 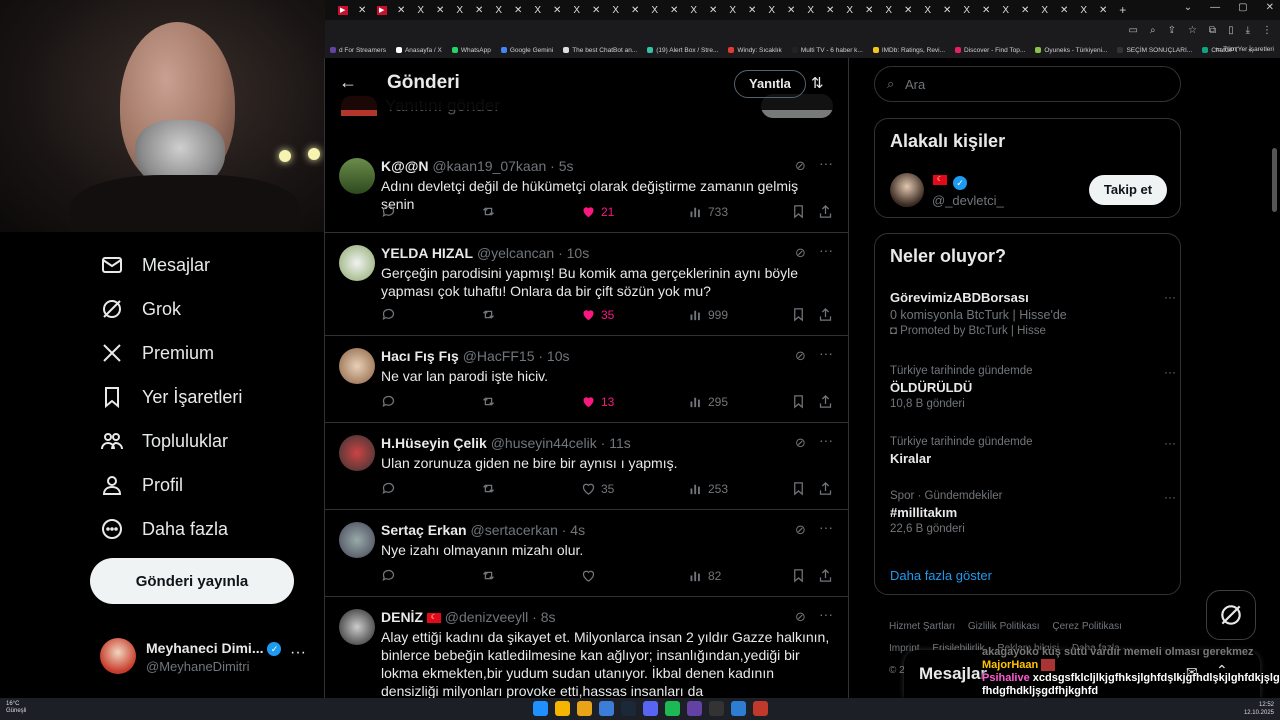 What do you see at coordinates (1259, 709) in the screenshot?
I see `system-tray: 12:52 12.10.2025` at bounding box center [1259, 709].